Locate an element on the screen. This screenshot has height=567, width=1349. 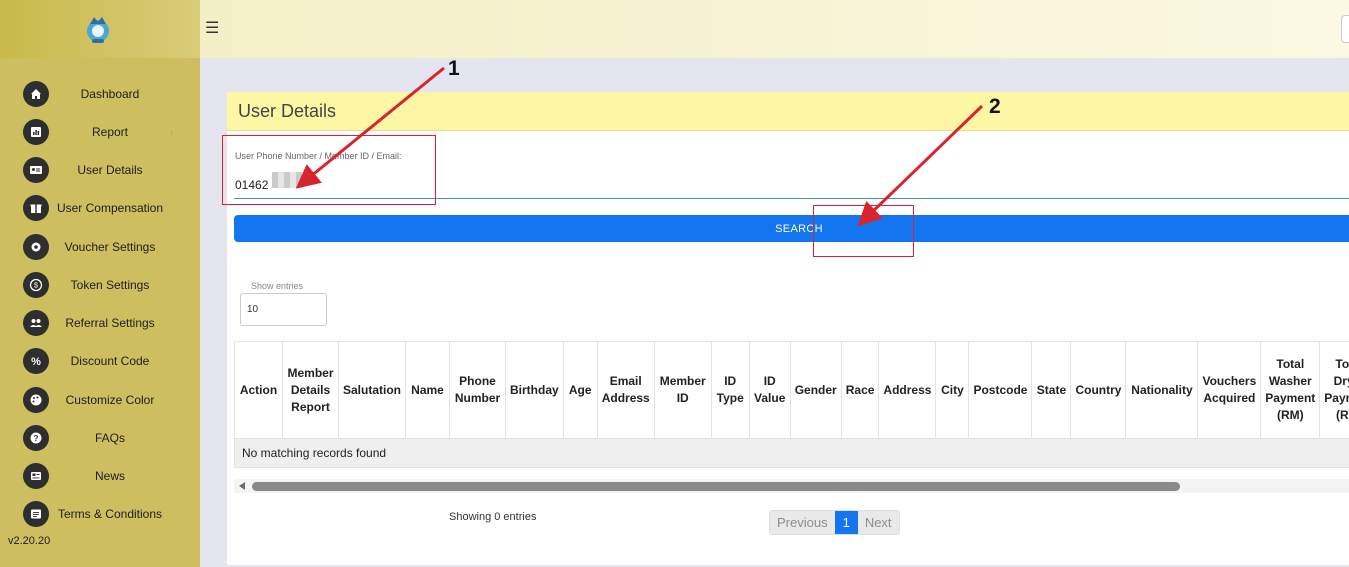
next-page-button: Next is located at coordinates (878, 522).